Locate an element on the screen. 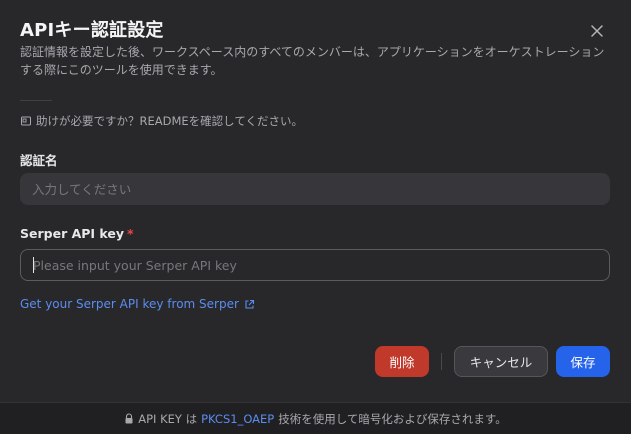  auth-name-input is located at coordinates (315, 189).